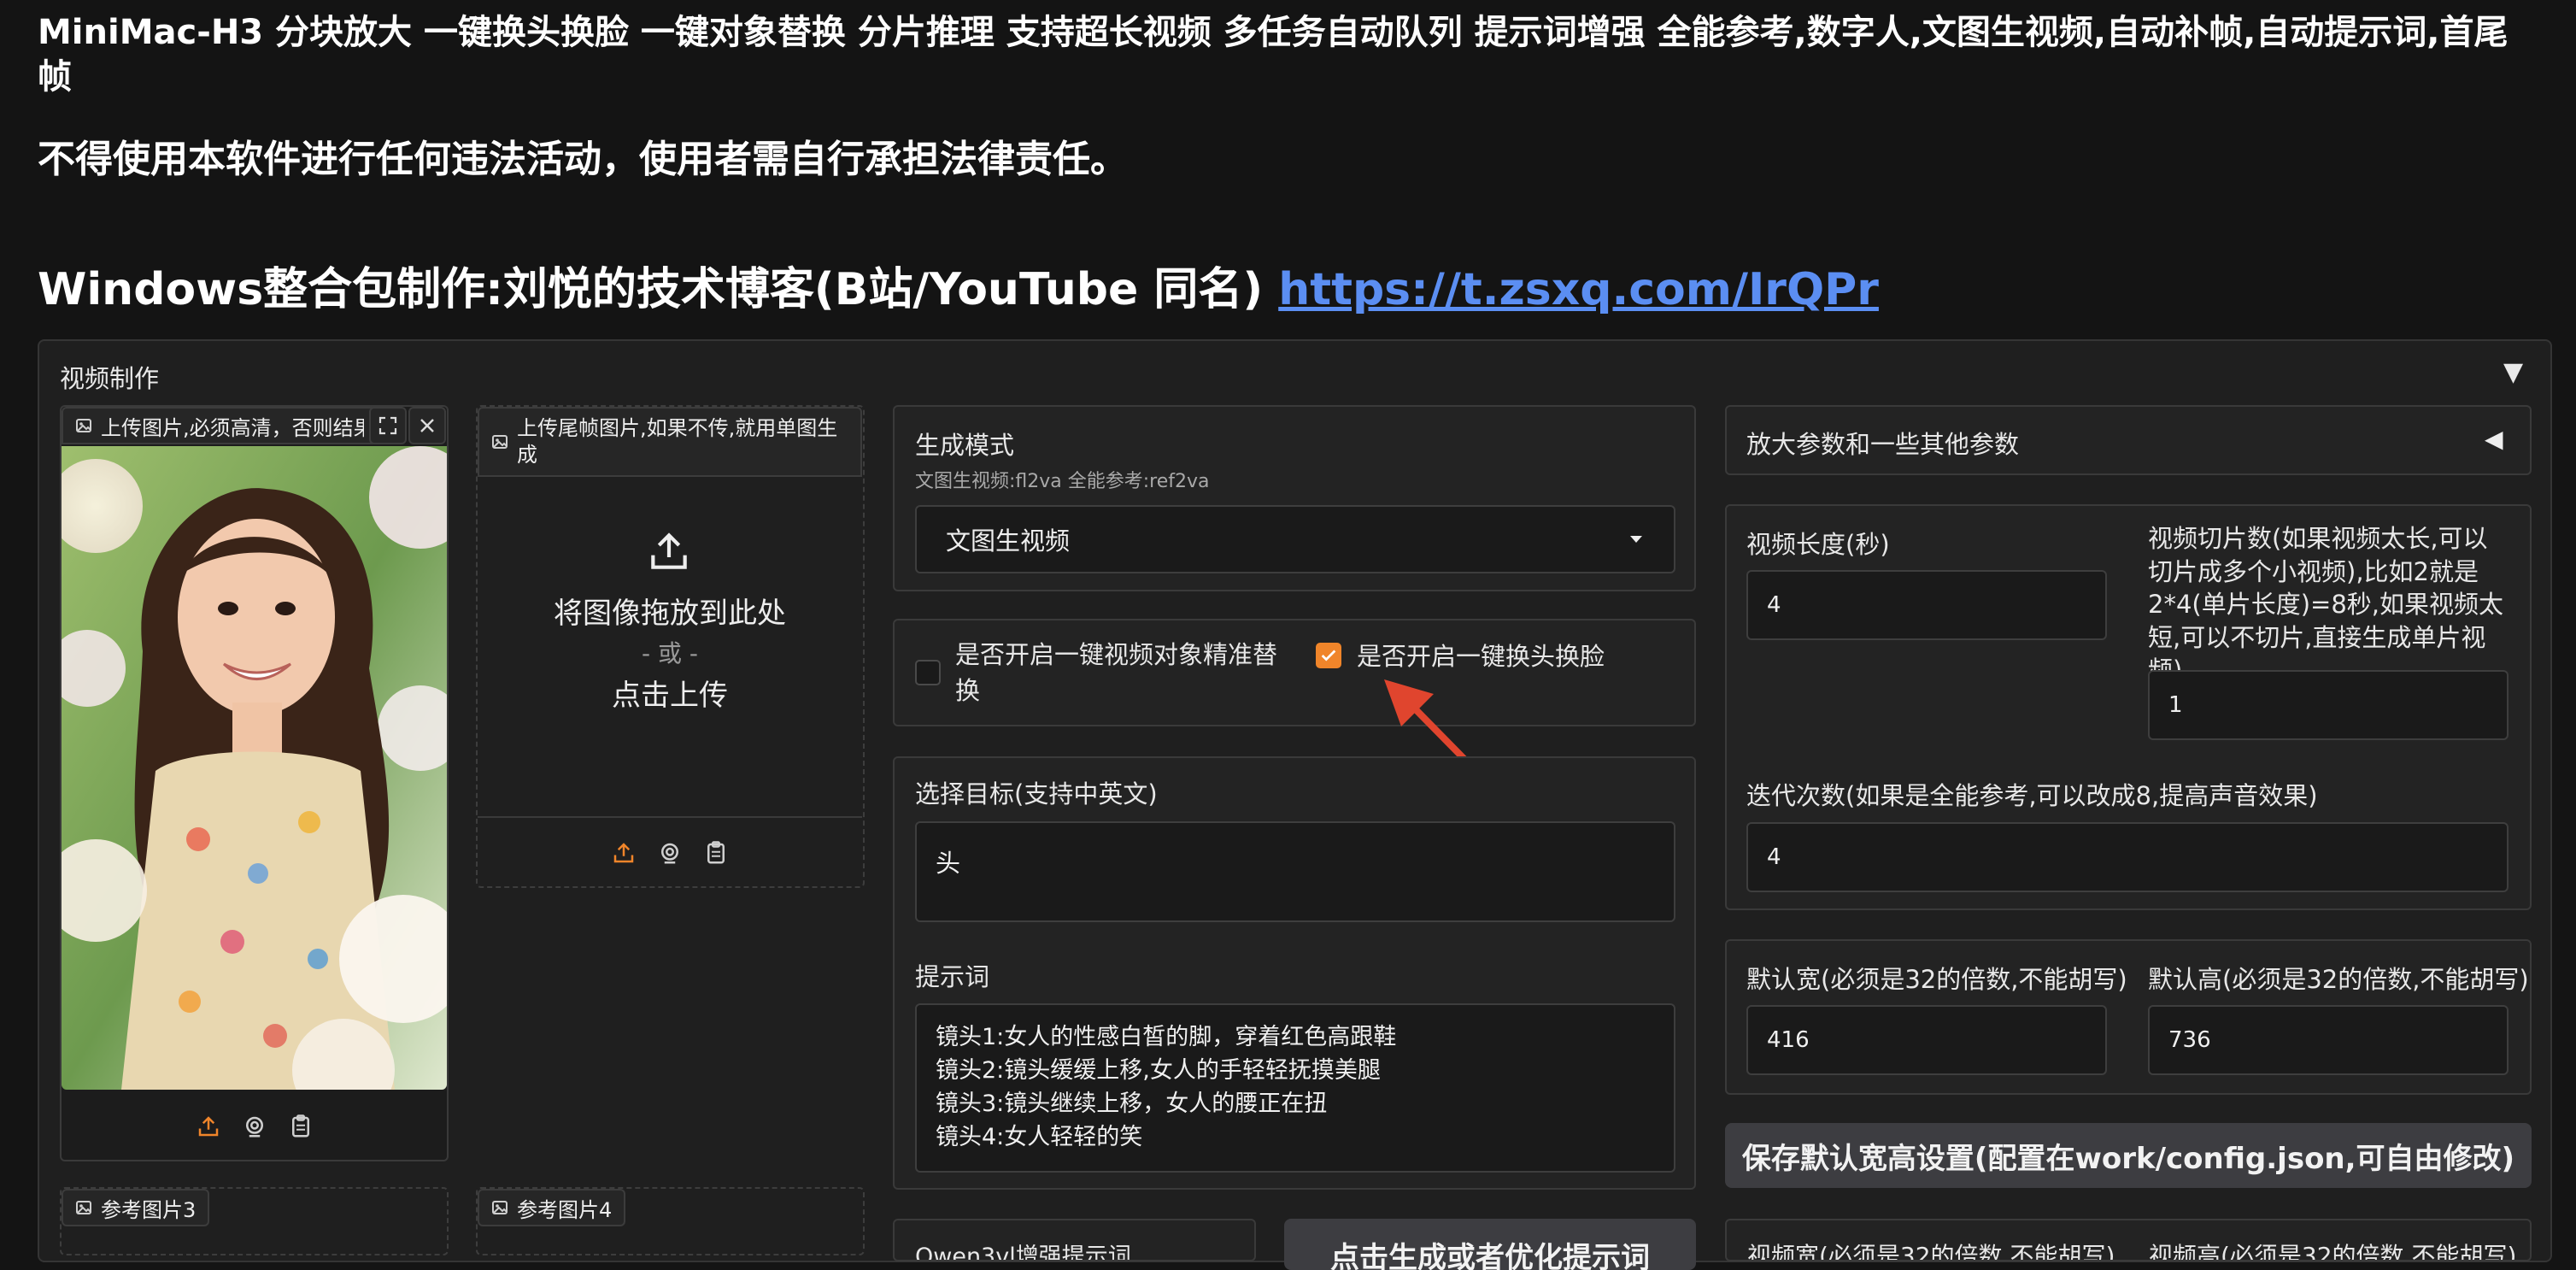 This screenshot has width=2576, height=1270. What do you see at coordinates (928, 672) in the screenshot?
I see `object-replace-checkbox` at bounding box center [928, 672].